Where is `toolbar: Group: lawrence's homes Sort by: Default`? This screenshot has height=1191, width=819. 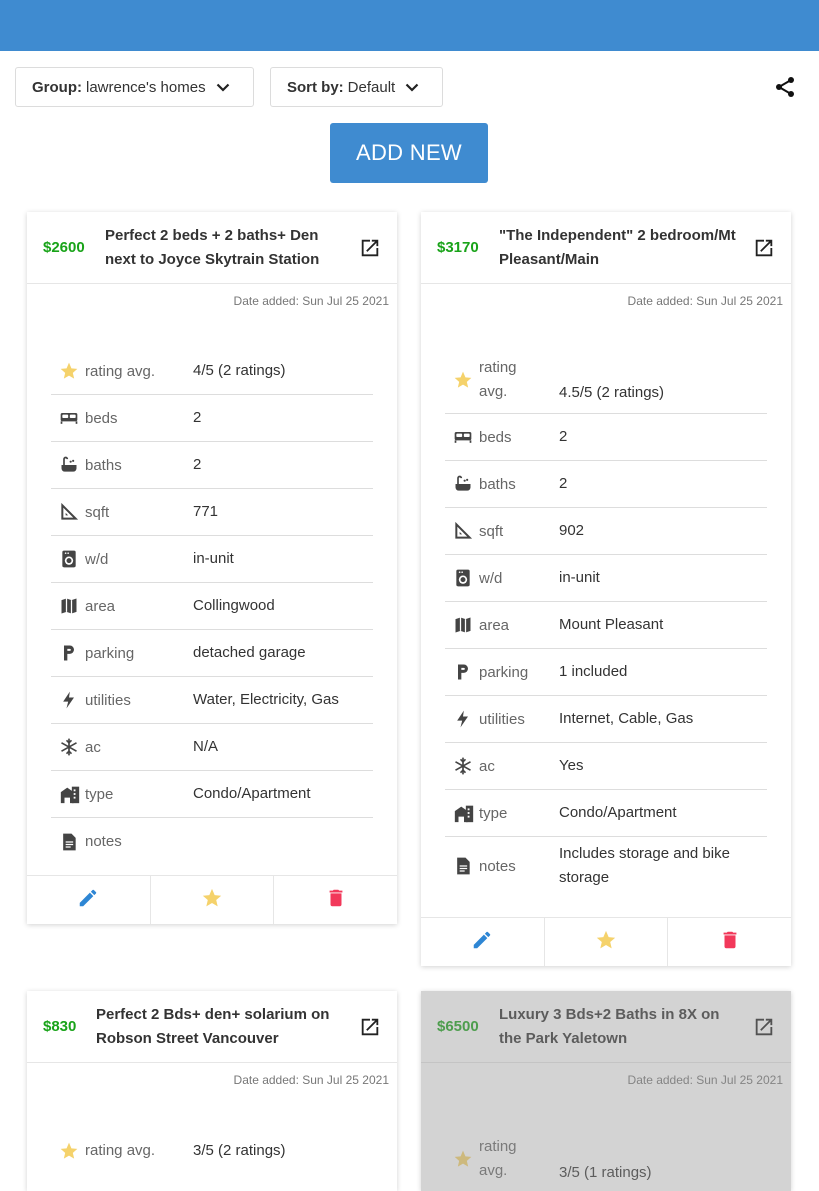 toolbar: Group: lawrence's homes Sort by: Default is located at coordinates (417, 87).